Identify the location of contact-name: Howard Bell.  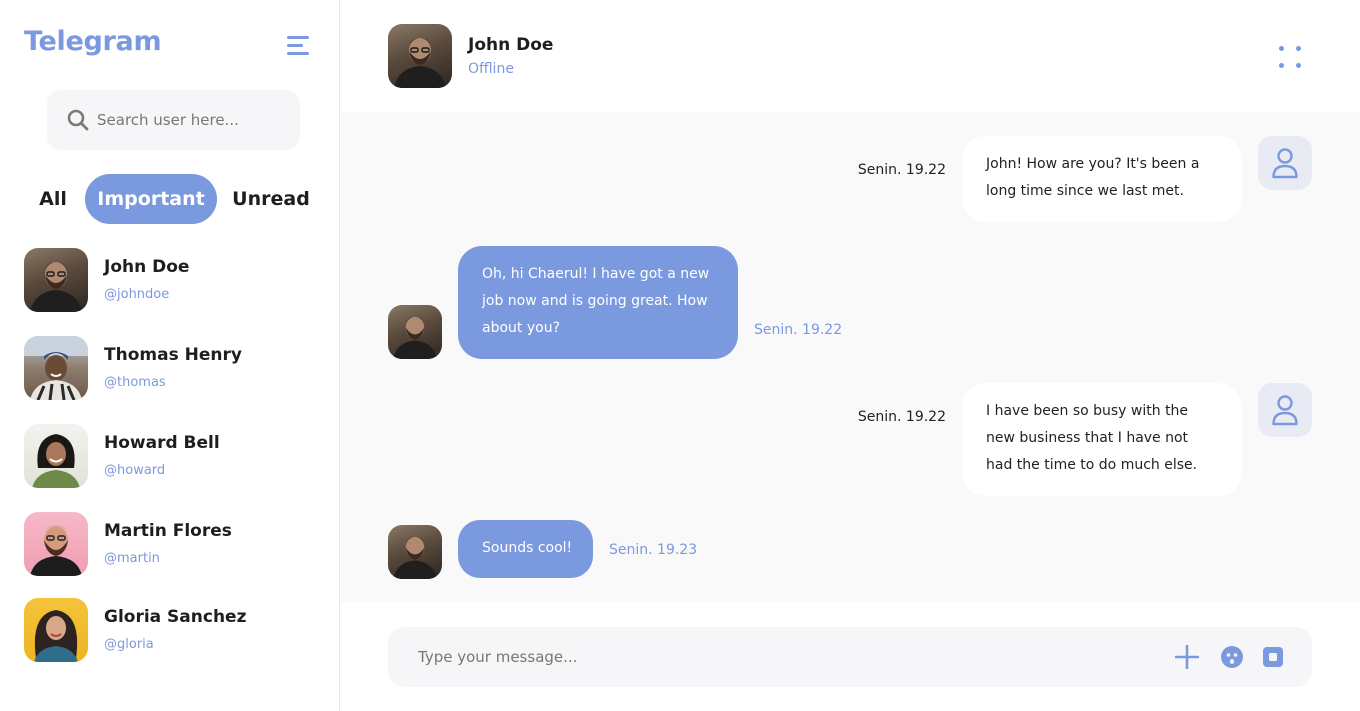
(162, 443).